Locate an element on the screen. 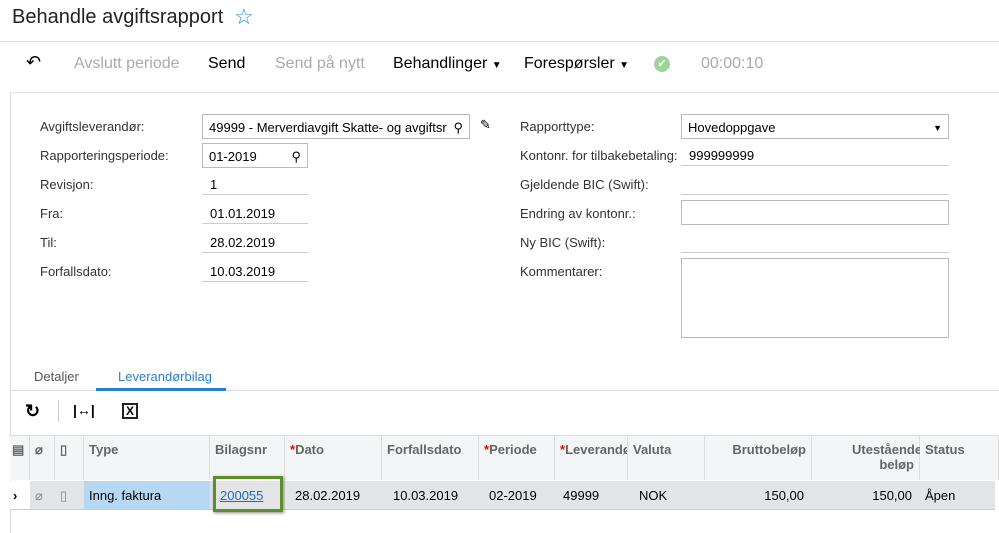 This screenshot has width=999, height=533. check-circle-icon: ✔ is located at coordinates (662, 64).